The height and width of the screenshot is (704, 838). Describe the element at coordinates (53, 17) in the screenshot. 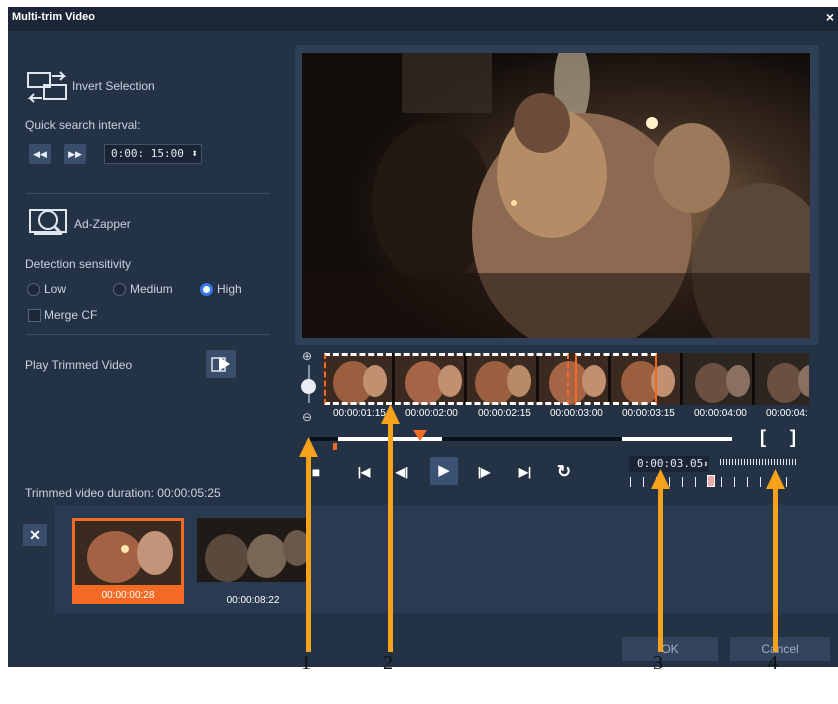

I see `window-title: Multi-trim Video` at that location.